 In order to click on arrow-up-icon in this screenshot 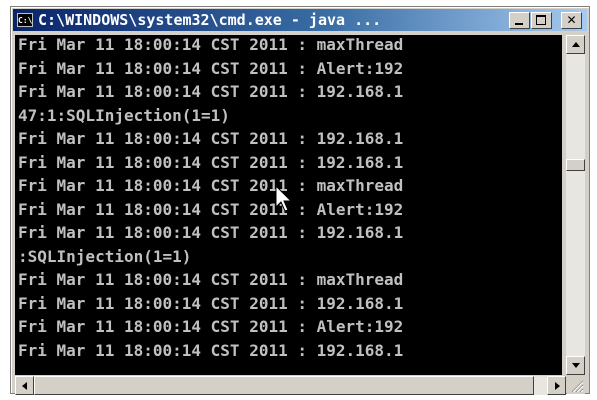, I will do `click(576, 44)`.